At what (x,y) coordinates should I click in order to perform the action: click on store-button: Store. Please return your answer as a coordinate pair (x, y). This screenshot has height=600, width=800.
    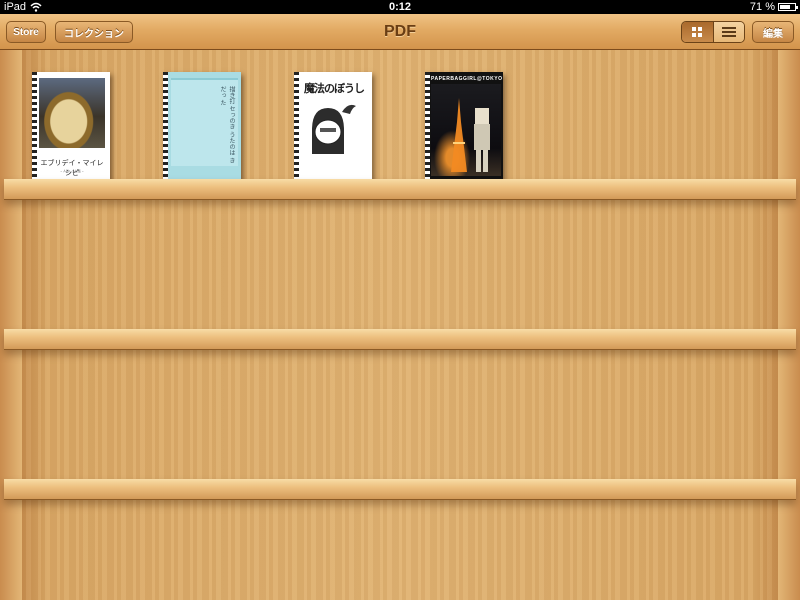
    Looking at the image, I should click on (26, 32).